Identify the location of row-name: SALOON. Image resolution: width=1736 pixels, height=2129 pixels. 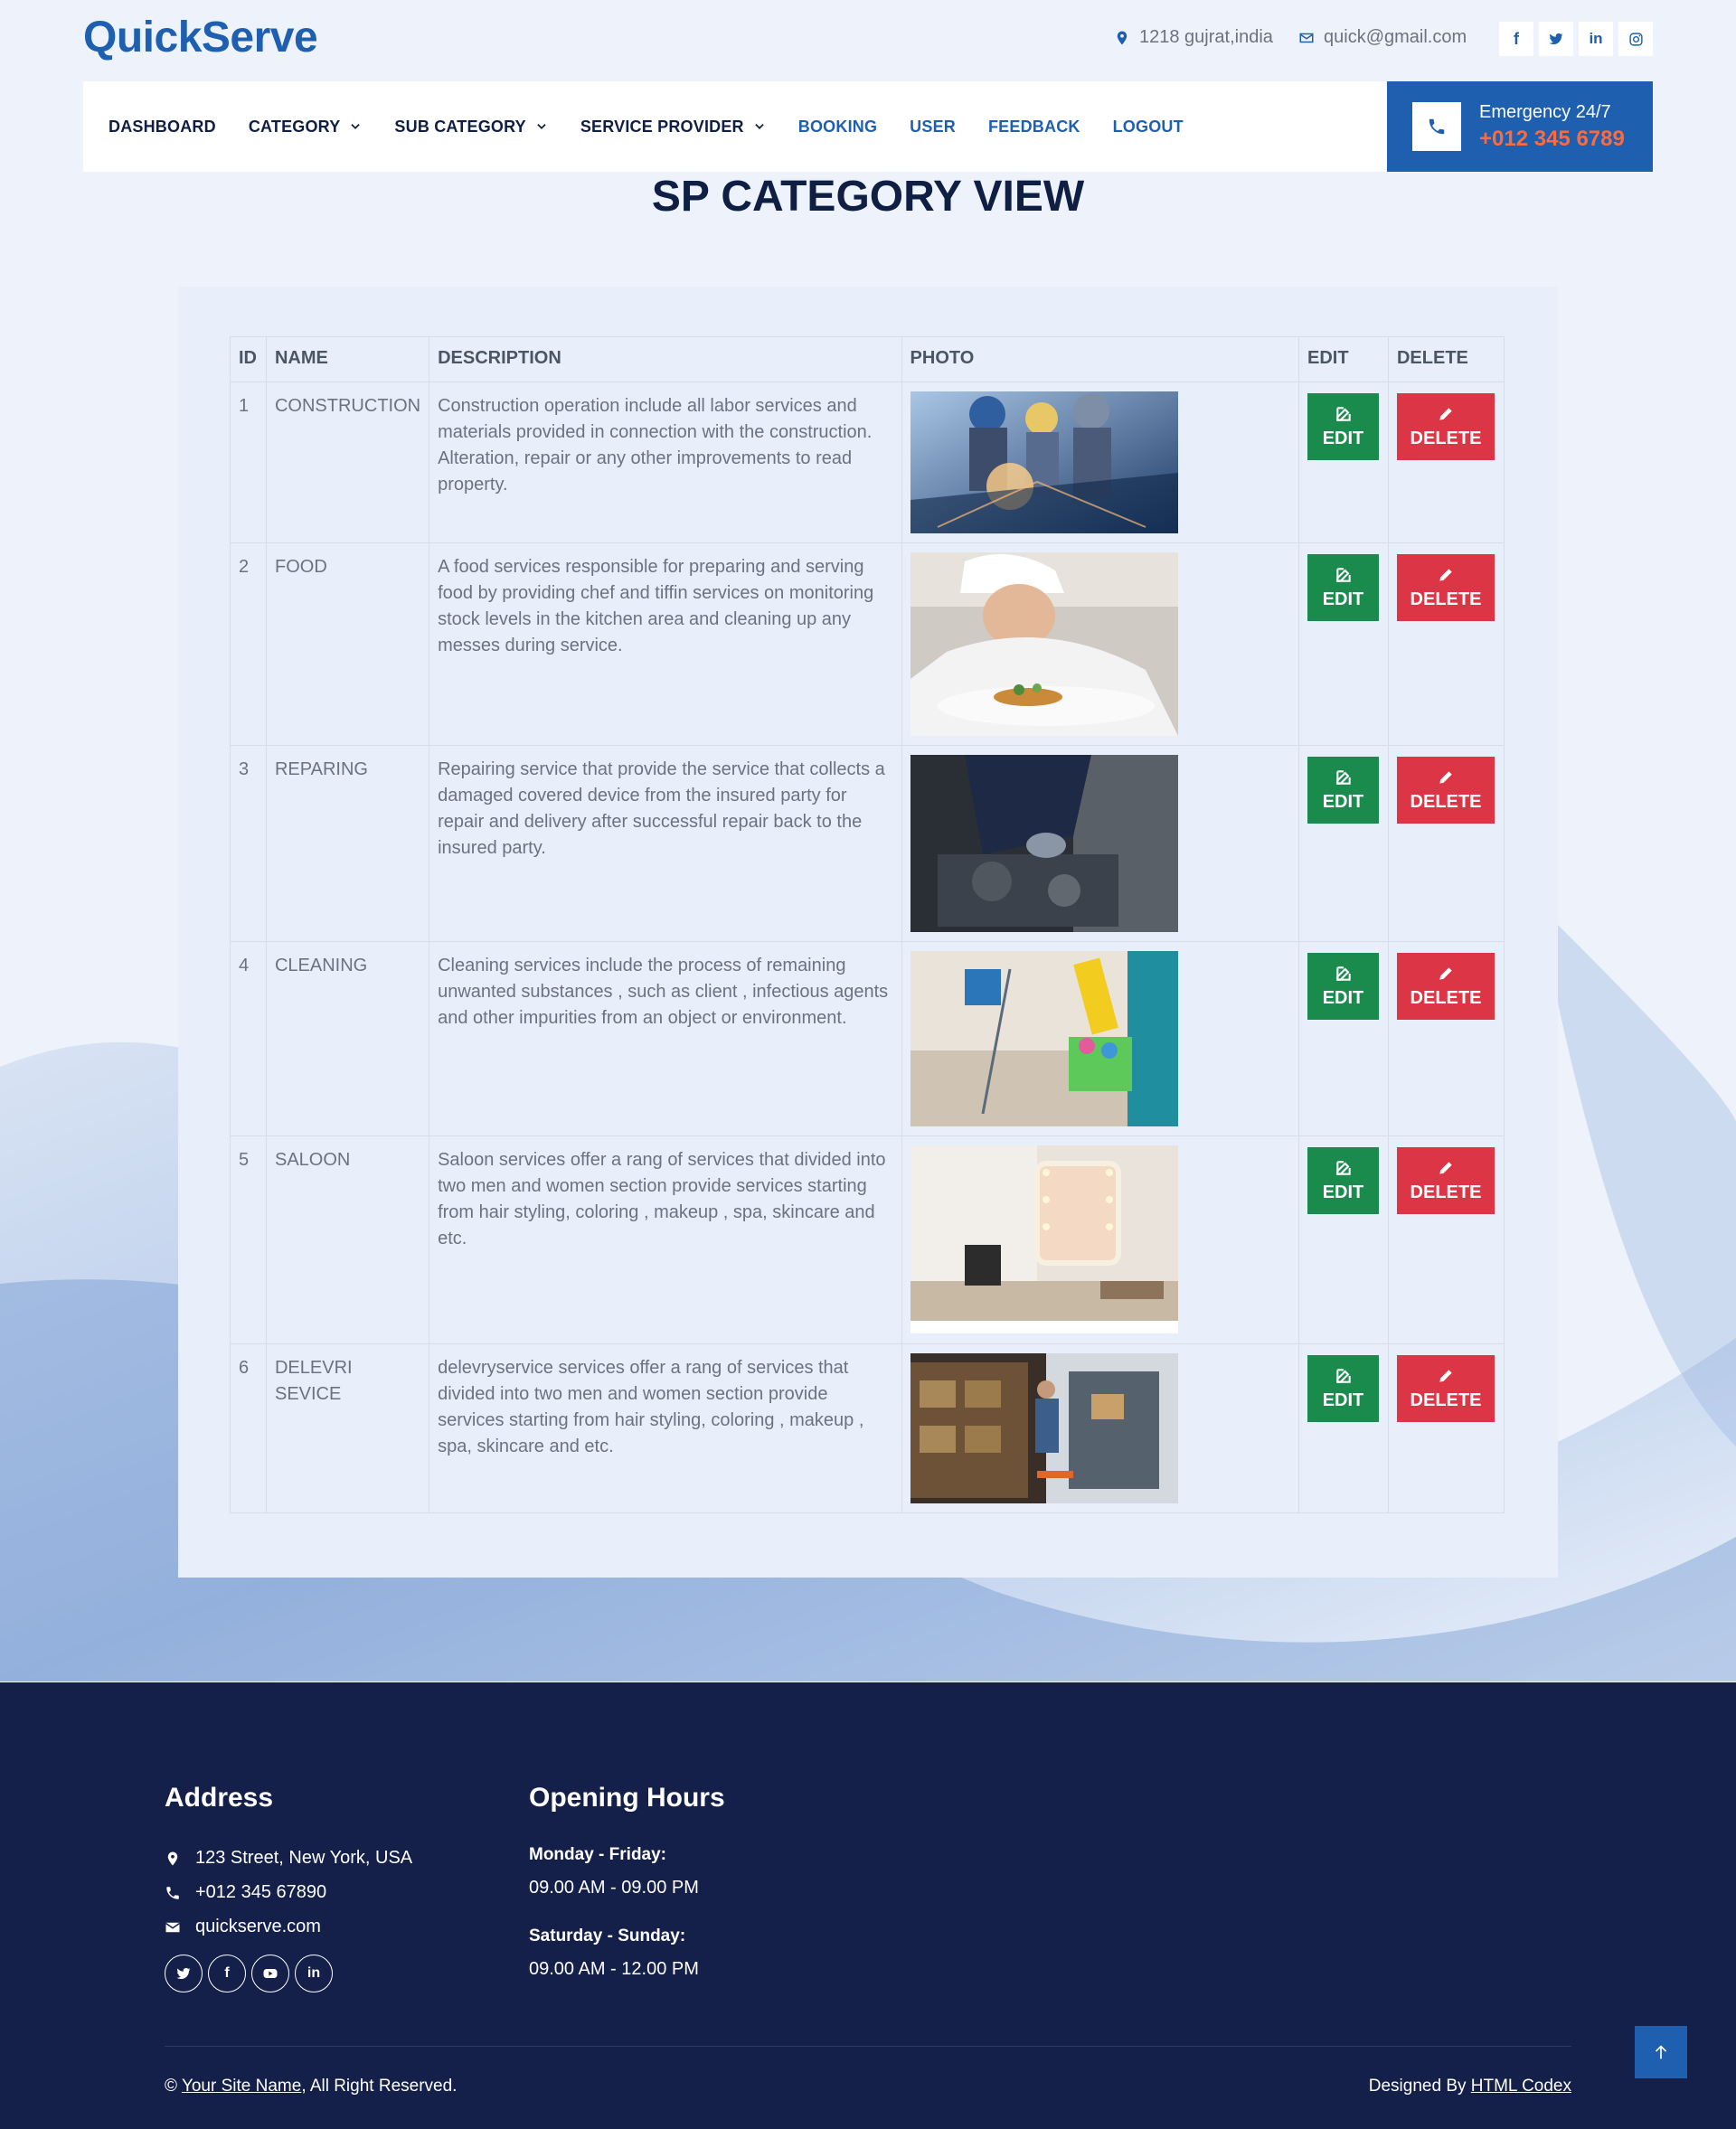
(348, 1239).